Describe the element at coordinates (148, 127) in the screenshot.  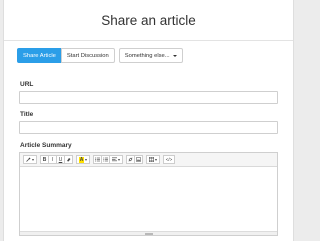
I see `title-field` at that location.